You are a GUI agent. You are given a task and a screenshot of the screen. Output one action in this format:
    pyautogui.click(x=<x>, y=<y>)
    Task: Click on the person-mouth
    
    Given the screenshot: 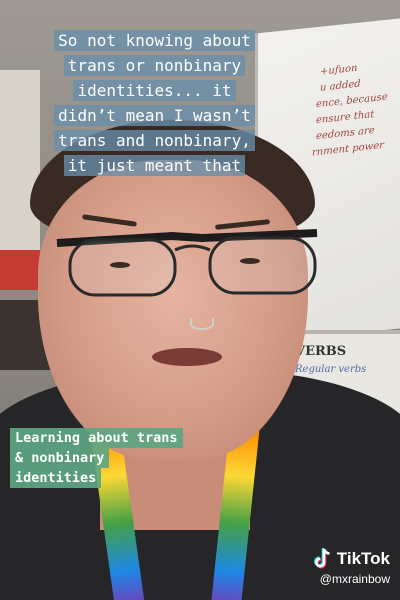 What is the action you would take?
    pyautogui.click(x=187, y=357)
    